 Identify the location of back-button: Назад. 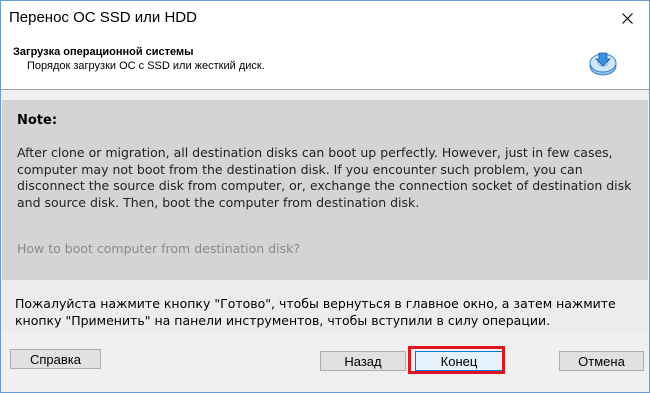
(363, 361).